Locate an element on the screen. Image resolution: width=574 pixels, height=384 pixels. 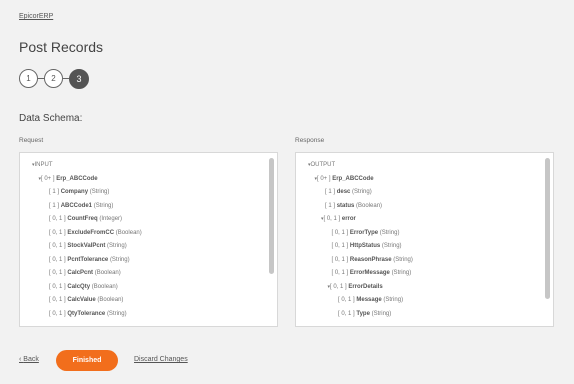
schema-node: [ 0, 1 ] Type (String) is located at coordinates (417, 315).